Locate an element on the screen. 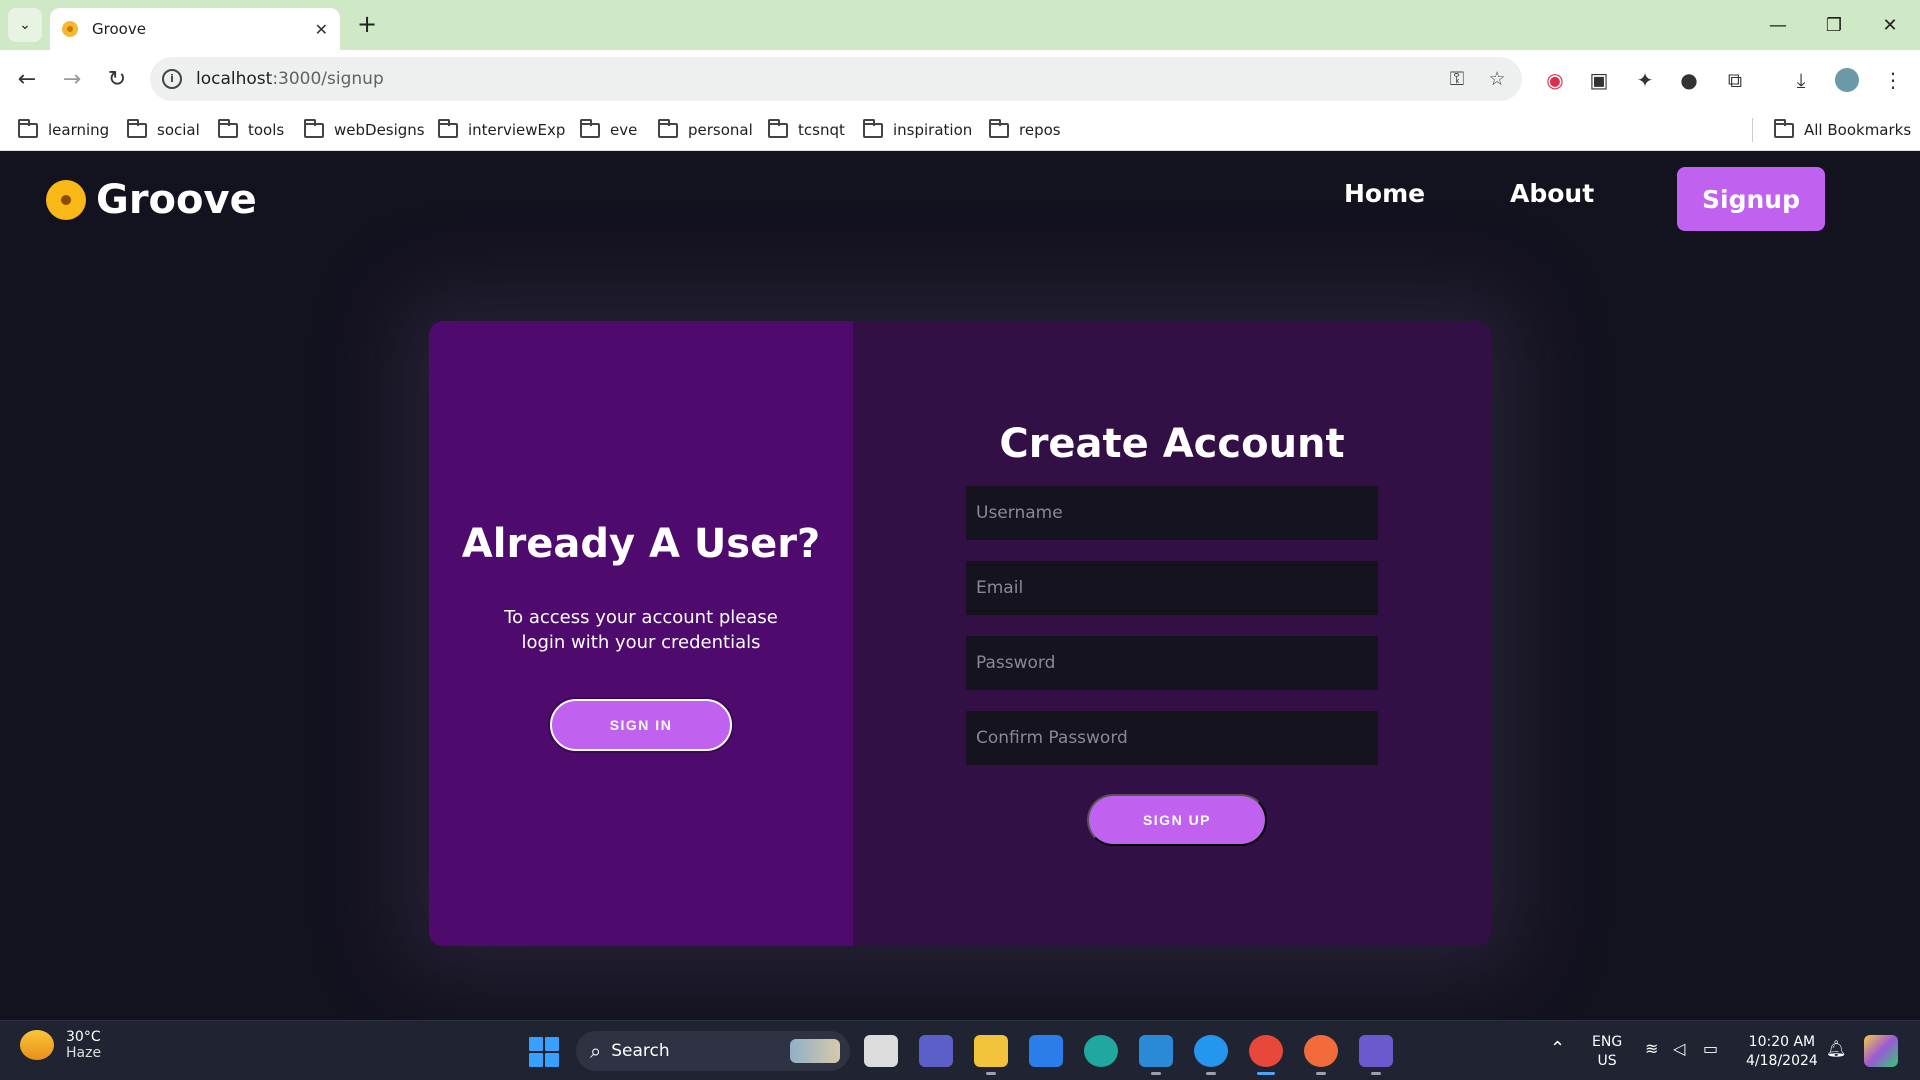 Image resolution: width=1920 pixels, height=1080 pixels. volume-icon: ◁ is located at coordinates (1679, 1048).